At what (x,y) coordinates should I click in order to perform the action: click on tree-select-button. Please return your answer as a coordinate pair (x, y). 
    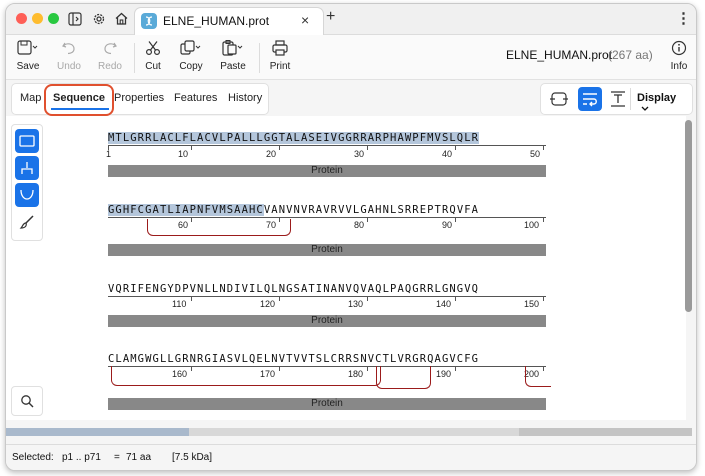
    Looking at the image, I should click on (27, 168).